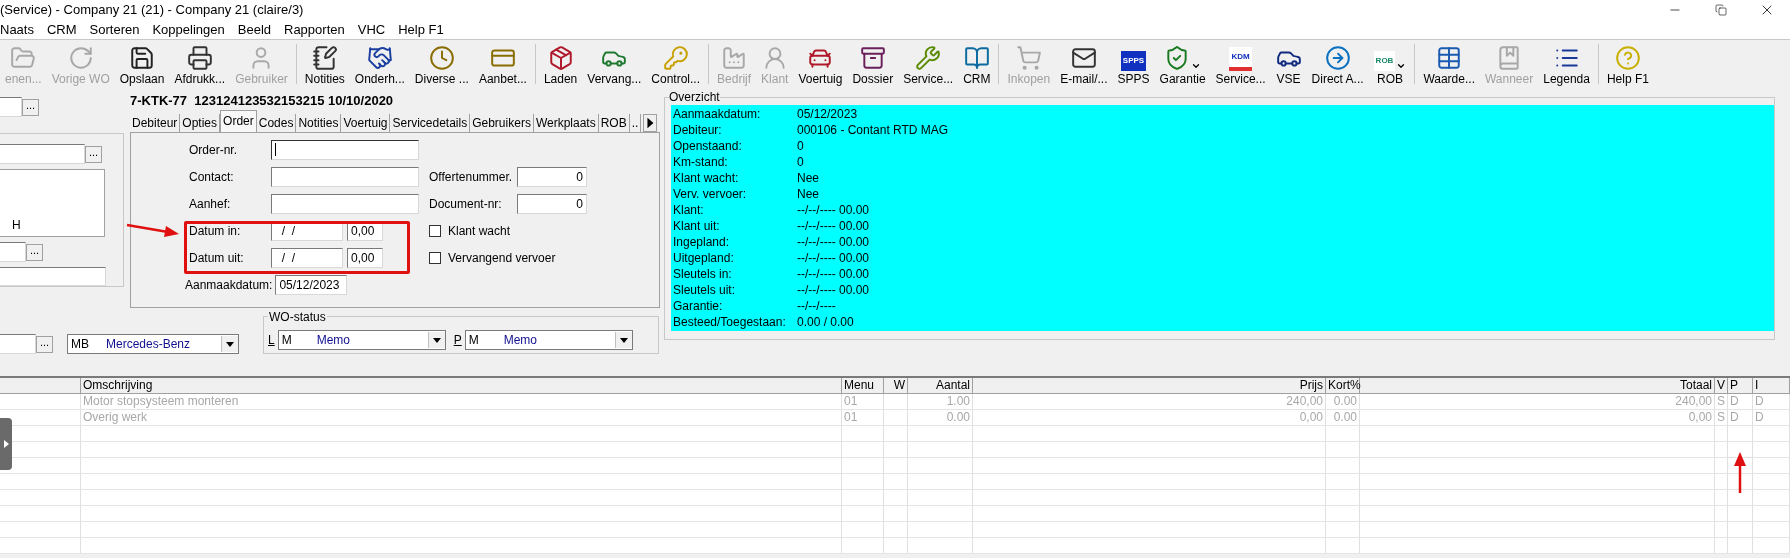 The image size is (1790, 558). I want to click on toolbar-button: CRM, so click(977, 64).